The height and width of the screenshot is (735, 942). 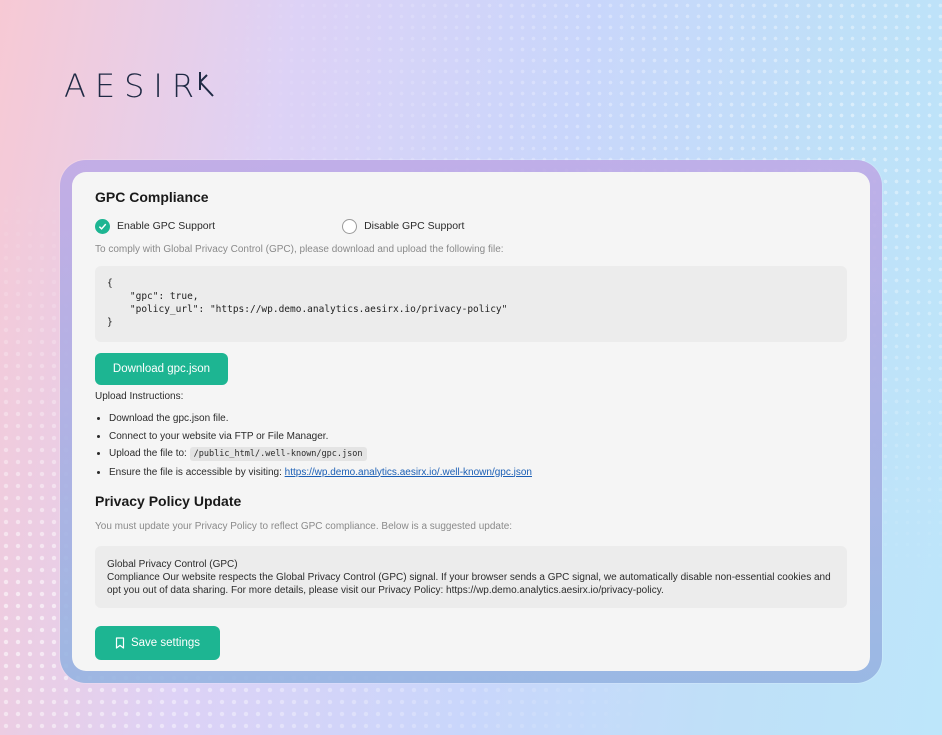 What do you see at coordinates (166, 226) in the screenshot?
I see `enable-gpc-label: Enable GPC Support` at bounding box center [166, 226].